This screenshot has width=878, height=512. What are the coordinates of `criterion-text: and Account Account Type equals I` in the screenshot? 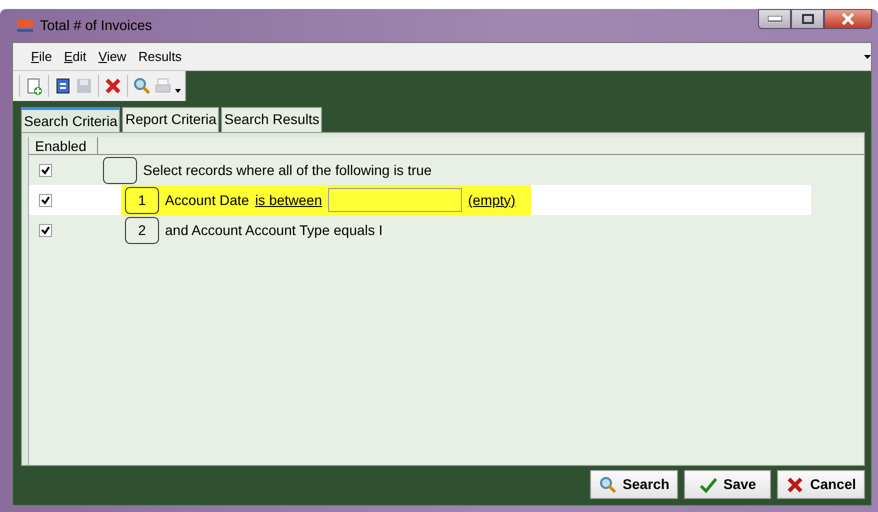 It's located at (274, 230).